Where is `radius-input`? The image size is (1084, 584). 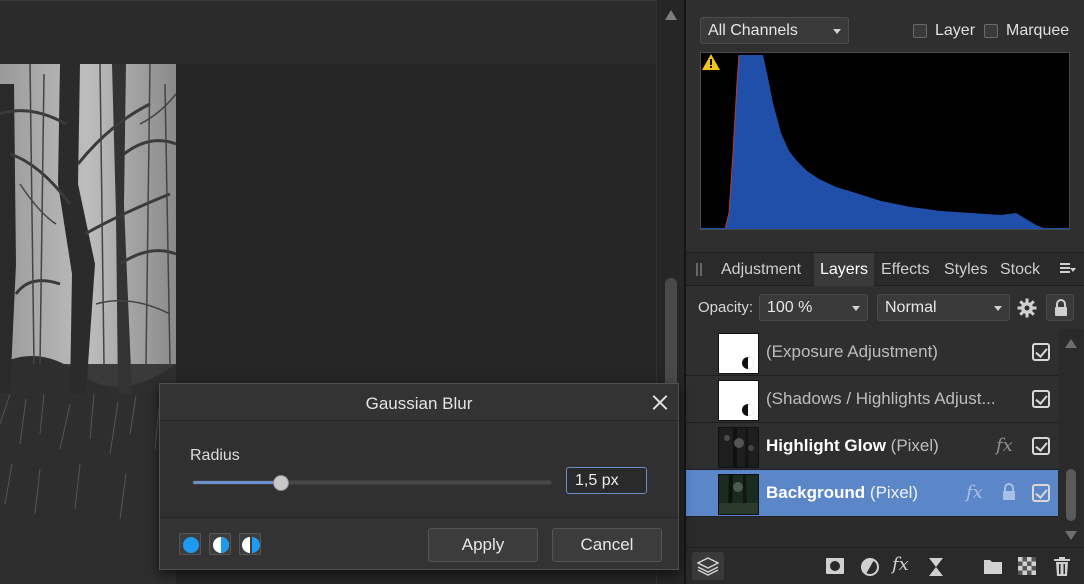 radius-input is located at coordinates (606, 480).